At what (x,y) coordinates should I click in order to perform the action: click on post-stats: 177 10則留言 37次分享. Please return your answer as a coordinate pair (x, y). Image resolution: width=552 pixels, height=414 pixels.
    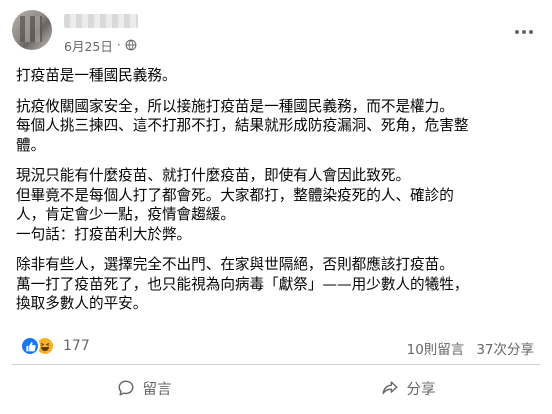
    Looking at the image, I should click on (276, 346).